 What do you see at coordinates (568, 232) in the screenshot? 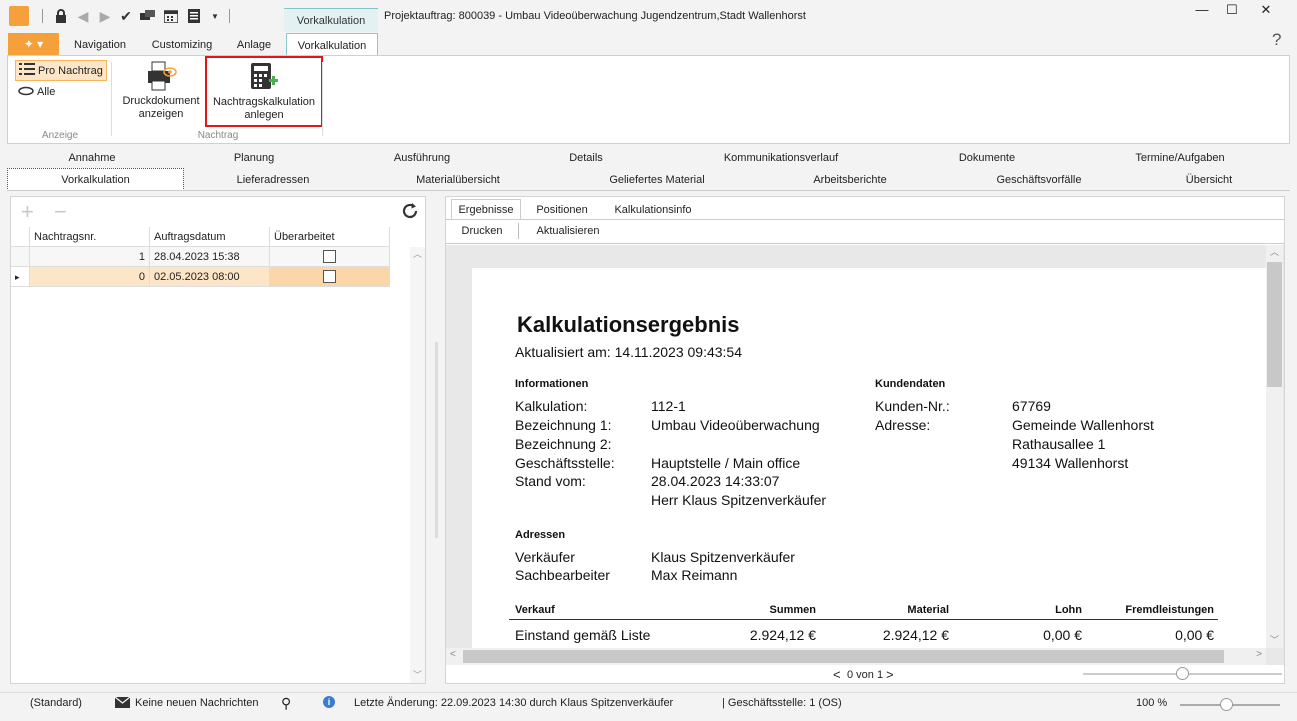
I see `aktualisieren-button: Aktualisieren` at bounding box center [568, 232].